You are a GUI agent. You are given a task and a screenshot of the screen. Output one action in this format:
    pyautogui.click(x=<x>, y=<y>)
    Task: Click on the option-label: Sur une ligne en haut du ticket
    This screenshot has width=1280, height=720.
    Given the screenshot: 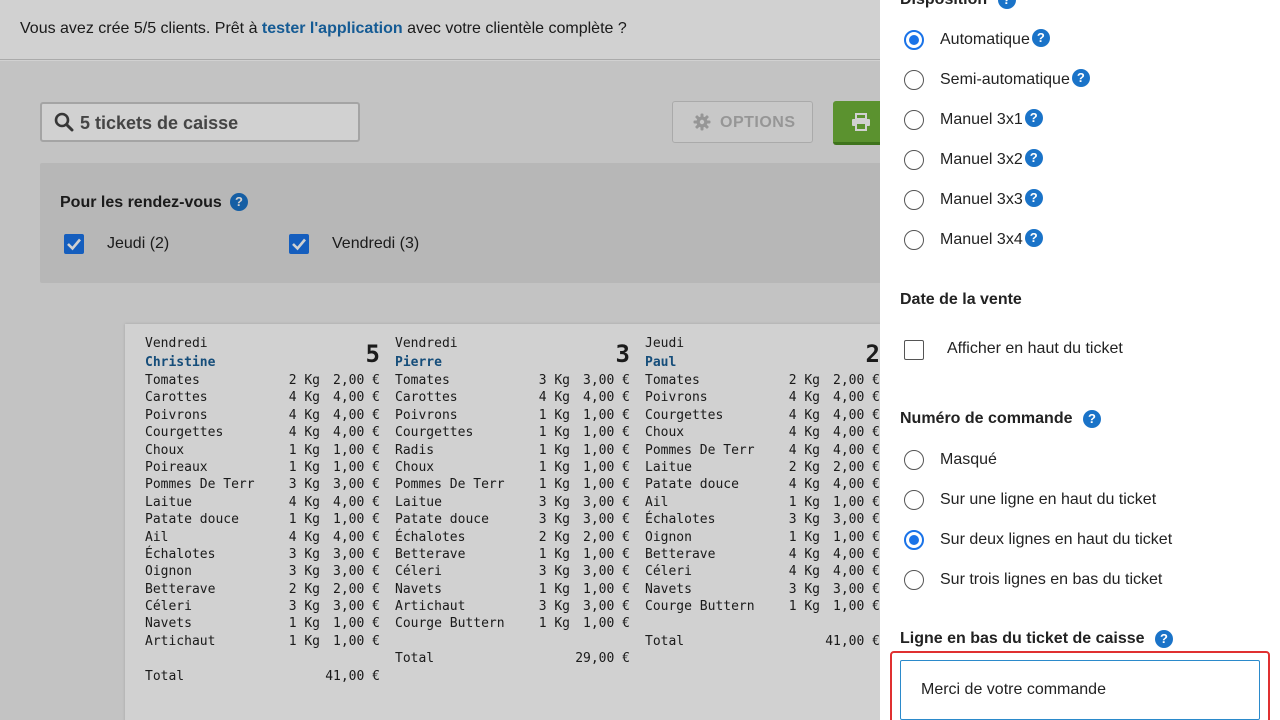 What is the action you would take?
    pyautogui.click(x=1048, y=499)
    